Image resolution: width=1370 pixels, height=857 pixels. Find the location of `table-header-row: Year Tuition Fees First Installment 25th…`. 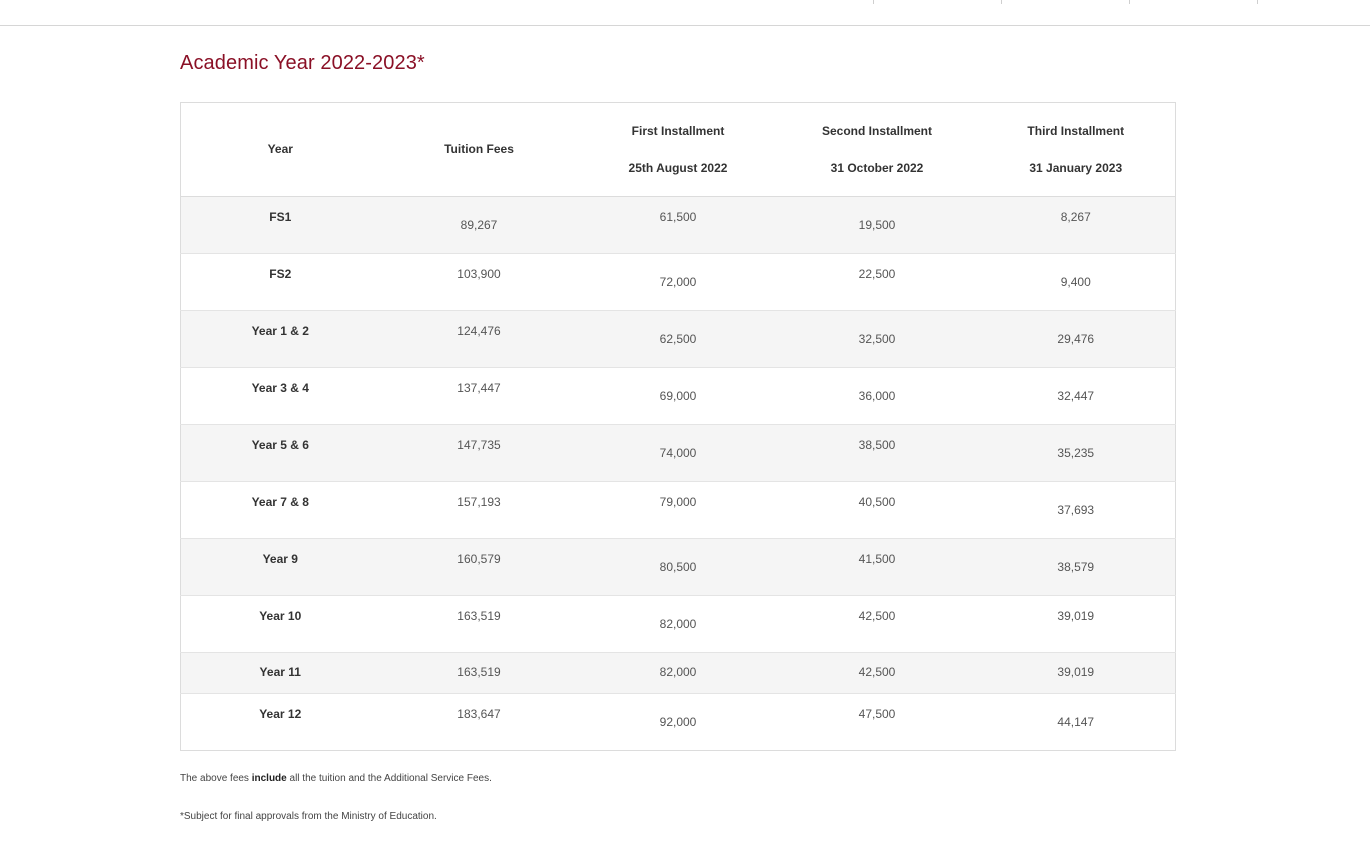

table-header-row: Year Tuition Fees First Installment 25th… is located at coordinates (678, 149).